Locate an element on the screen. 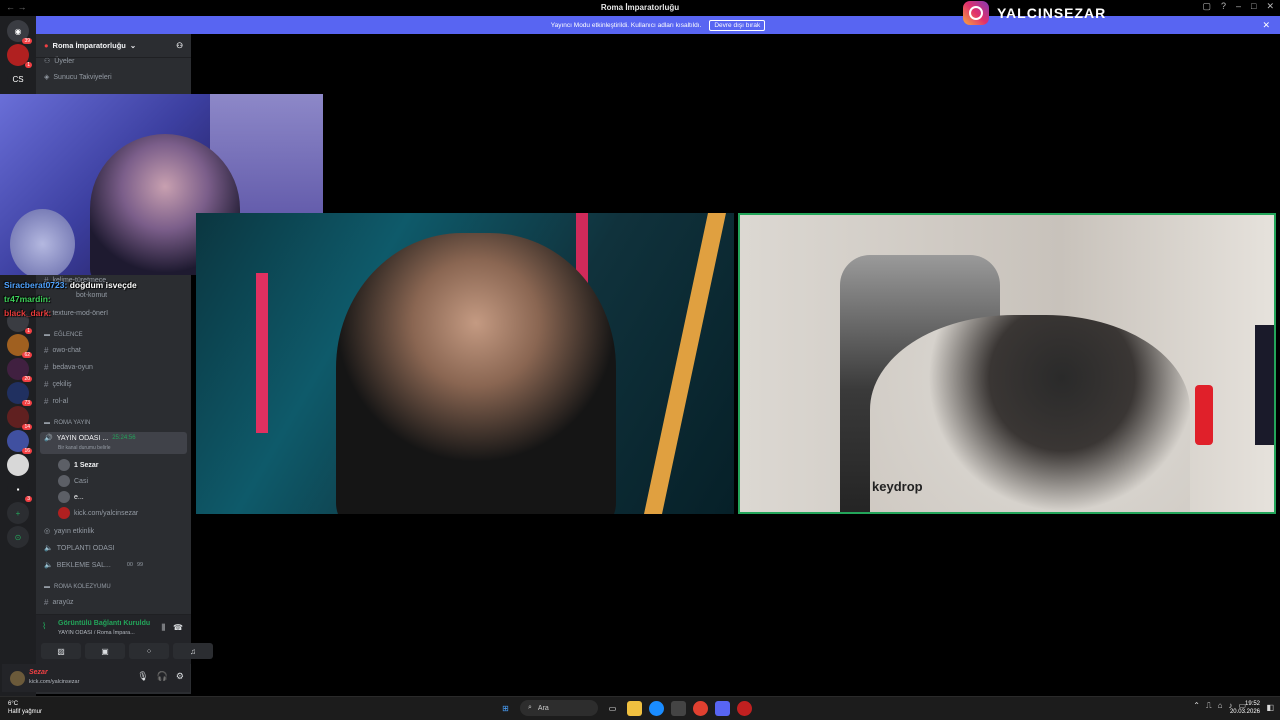 This screenshot has height=720, width=1280. user-controls: 🎙 🎧 ⚙ is located at coordinates (160, 676).